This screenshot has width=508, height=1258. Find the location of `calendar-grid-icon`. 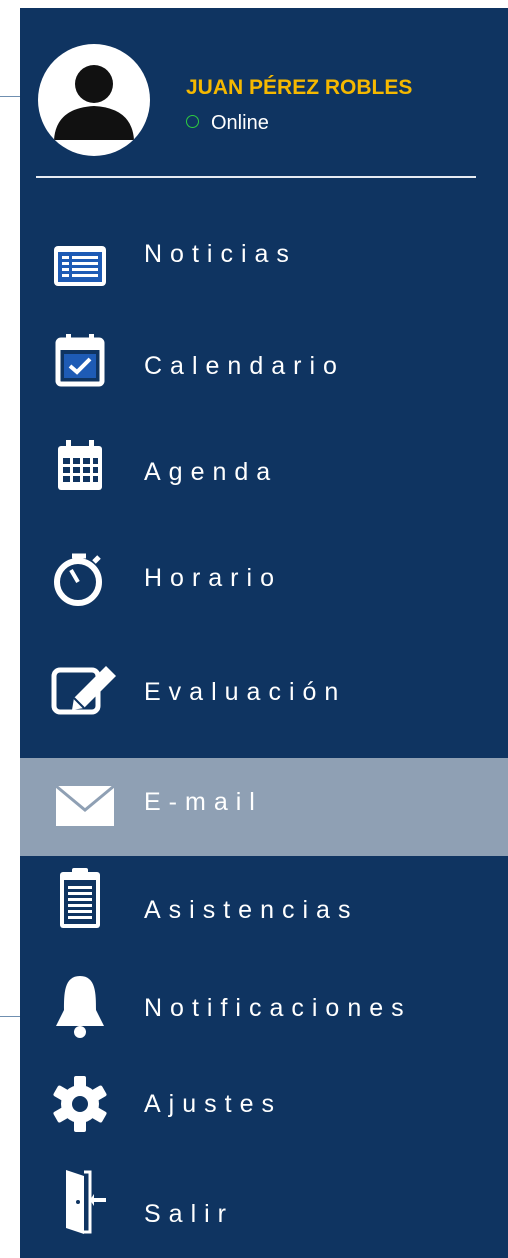

calendar-grid-icon is located at coordinates (80, 466).